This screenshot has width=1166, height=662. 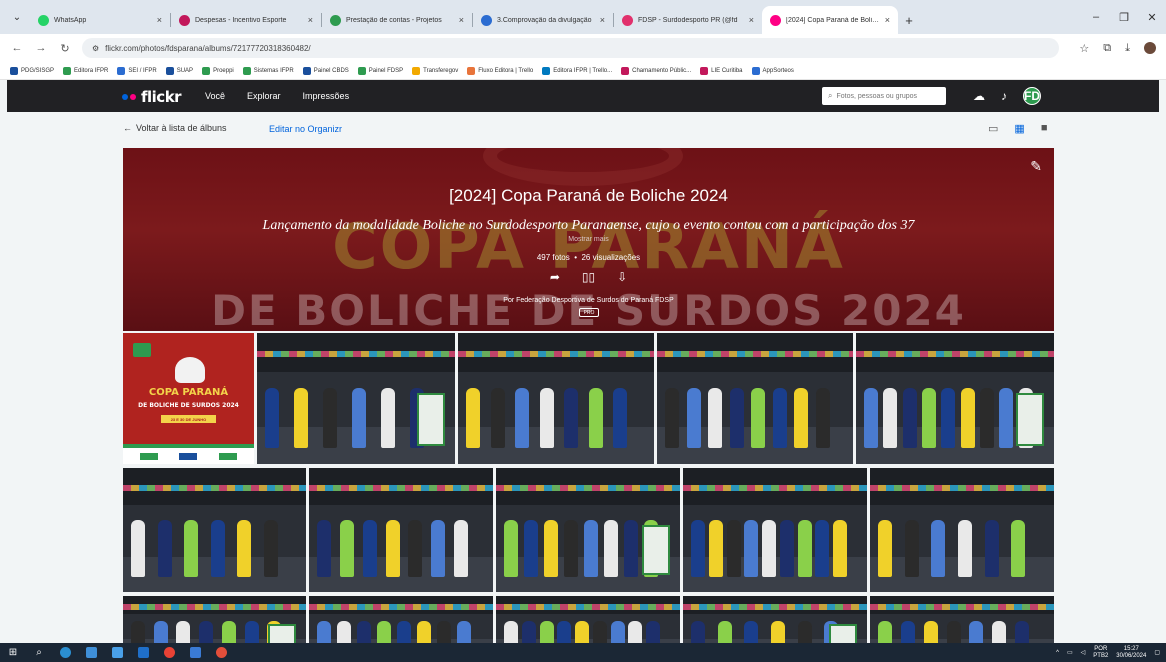 What do you see at coordinates (1083, 652) in the screenshot?
I see `volume-icon: ◁` at bounding box center [1083, 652].